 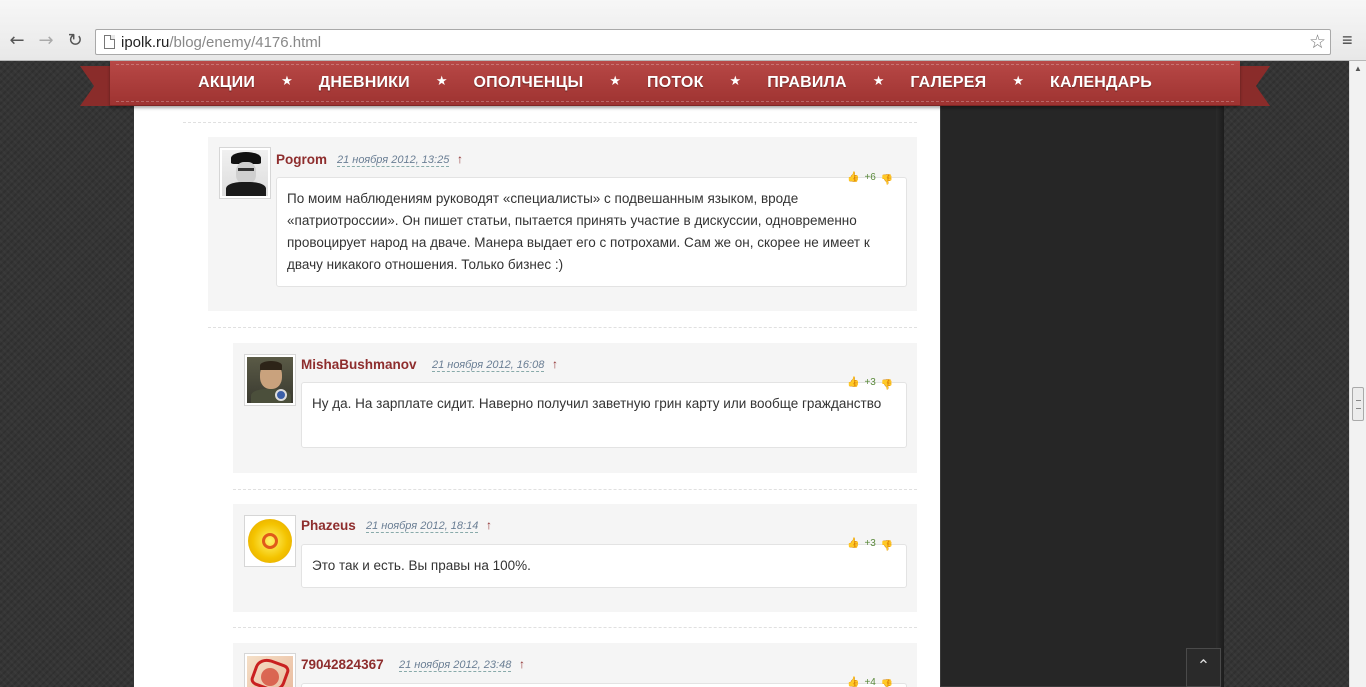 I want to click on menu-item-militia: ОПОЛЧЕНЦЫ, so click(x=529, y=83).